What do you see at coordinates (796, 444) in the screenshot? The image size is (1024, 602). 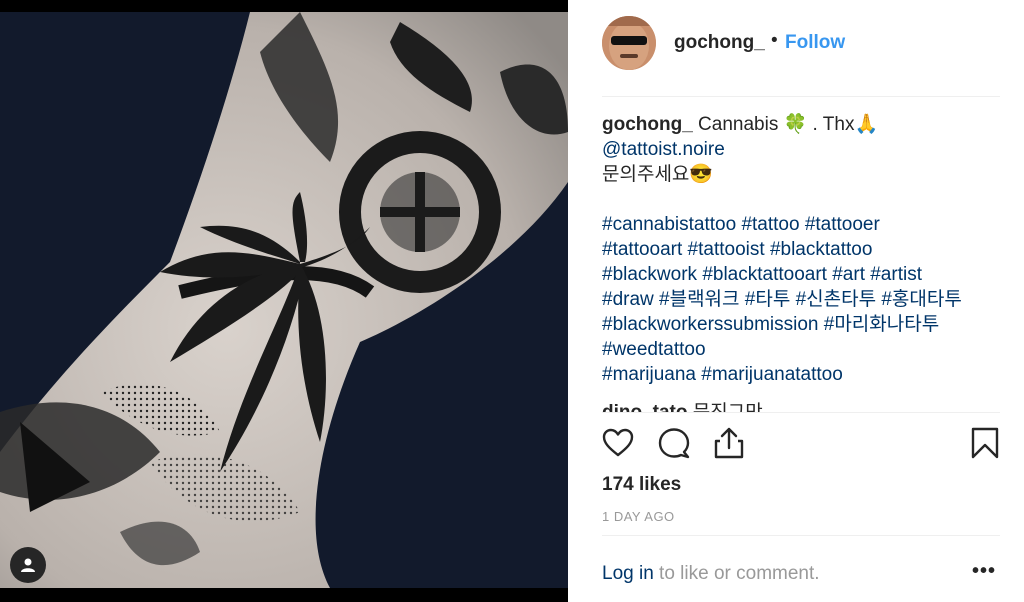 I see `action-bar` at bounding box center [796, 444].